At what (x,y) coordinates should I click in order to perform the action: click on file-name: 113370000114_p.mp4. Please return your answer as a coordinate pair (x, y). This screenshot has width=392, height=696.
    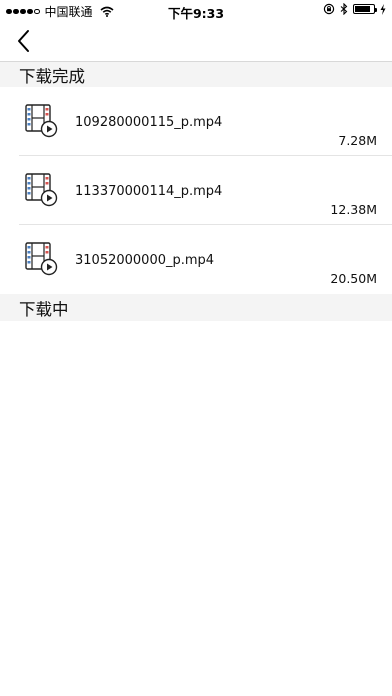
    Looking at the image, I should click on (149, 191).